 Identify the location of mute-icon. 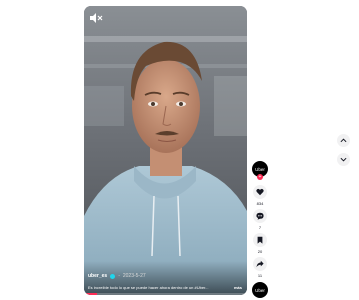
(96, 17).